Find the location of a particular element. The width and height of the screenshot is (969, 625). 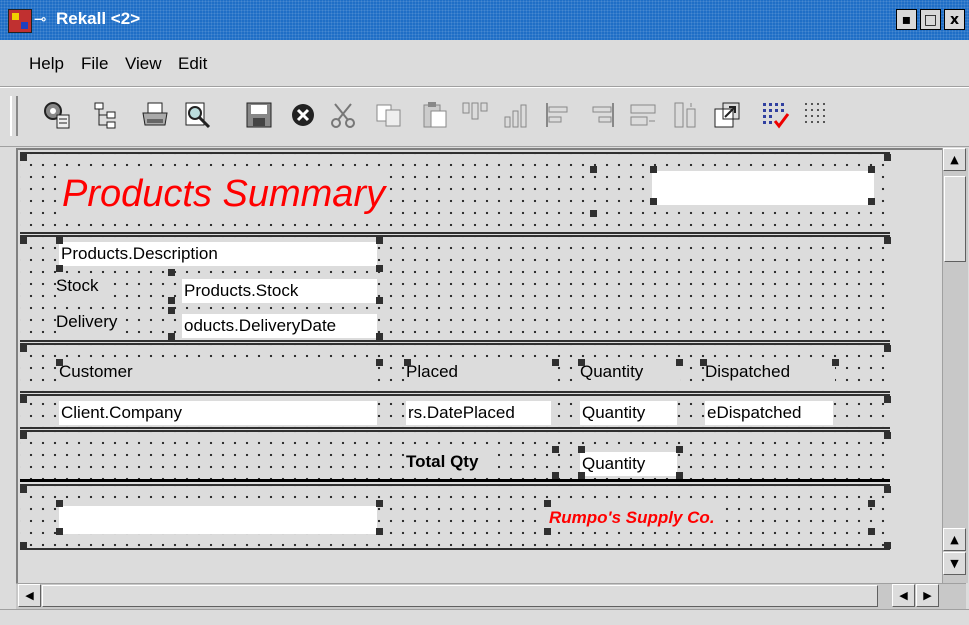

footer-company-name: Rumpo's Supply Co. is located at coordinates (632, 518).